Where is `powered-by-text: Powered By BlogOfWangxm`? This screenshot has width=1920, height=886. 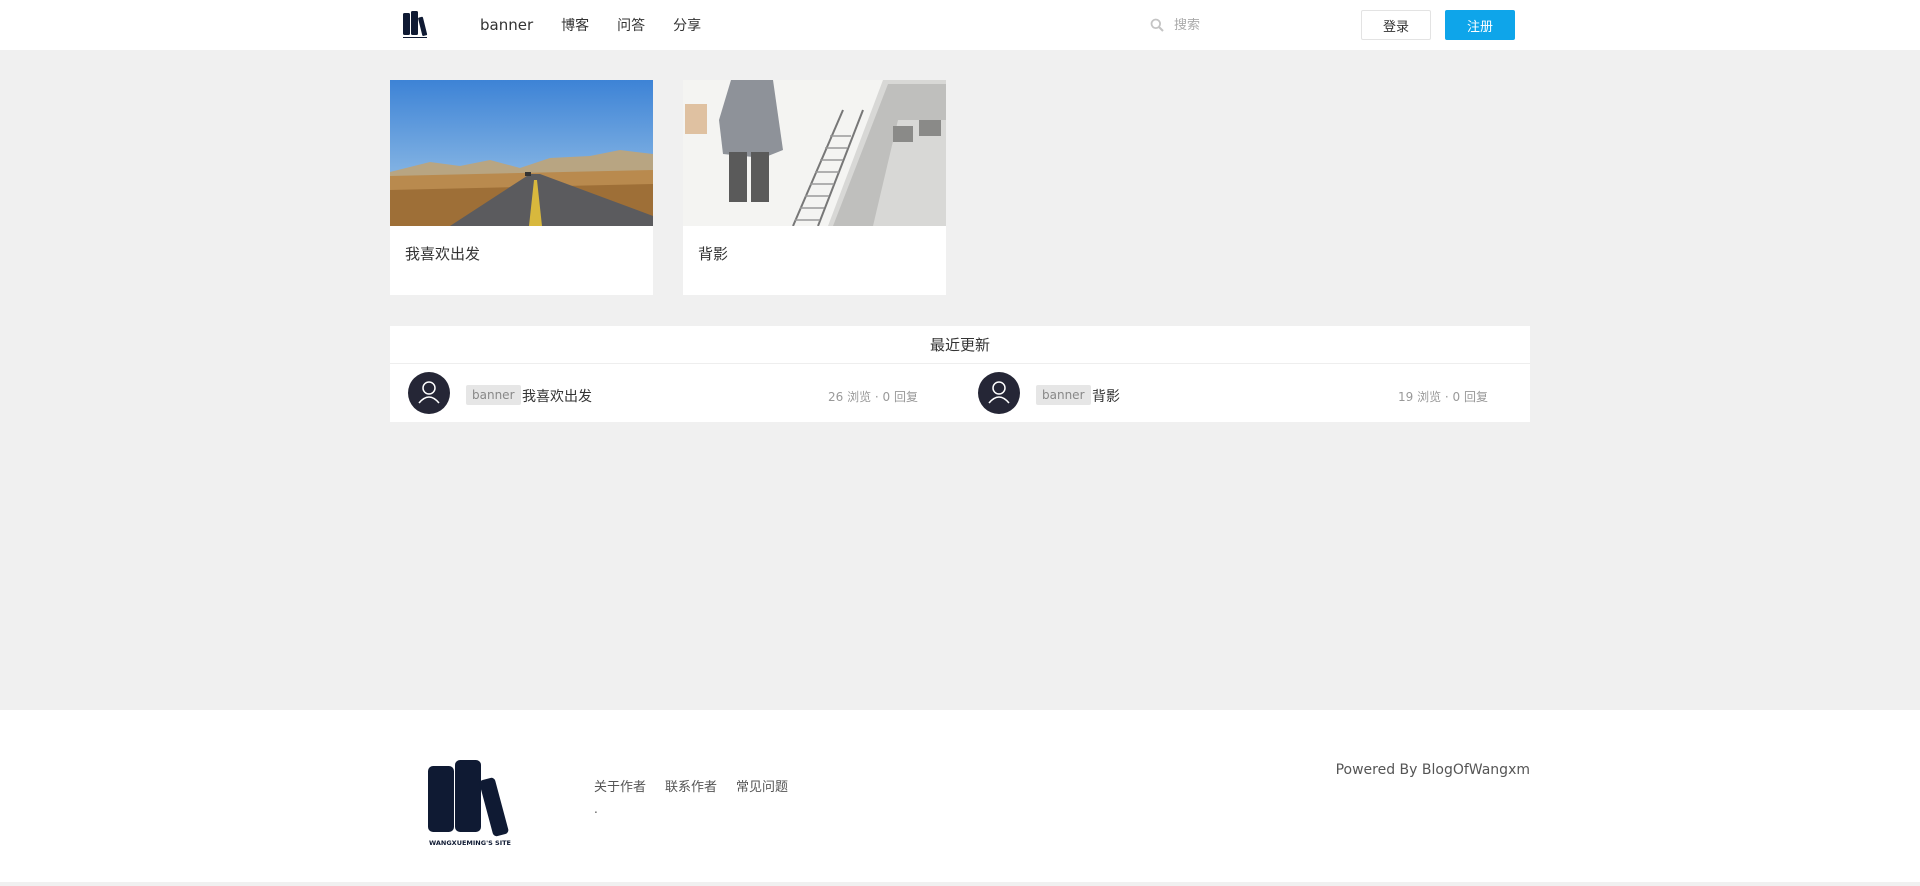 powered-by-text: Powered By BlogOfWangxm is located at coordinates (1432, 770).